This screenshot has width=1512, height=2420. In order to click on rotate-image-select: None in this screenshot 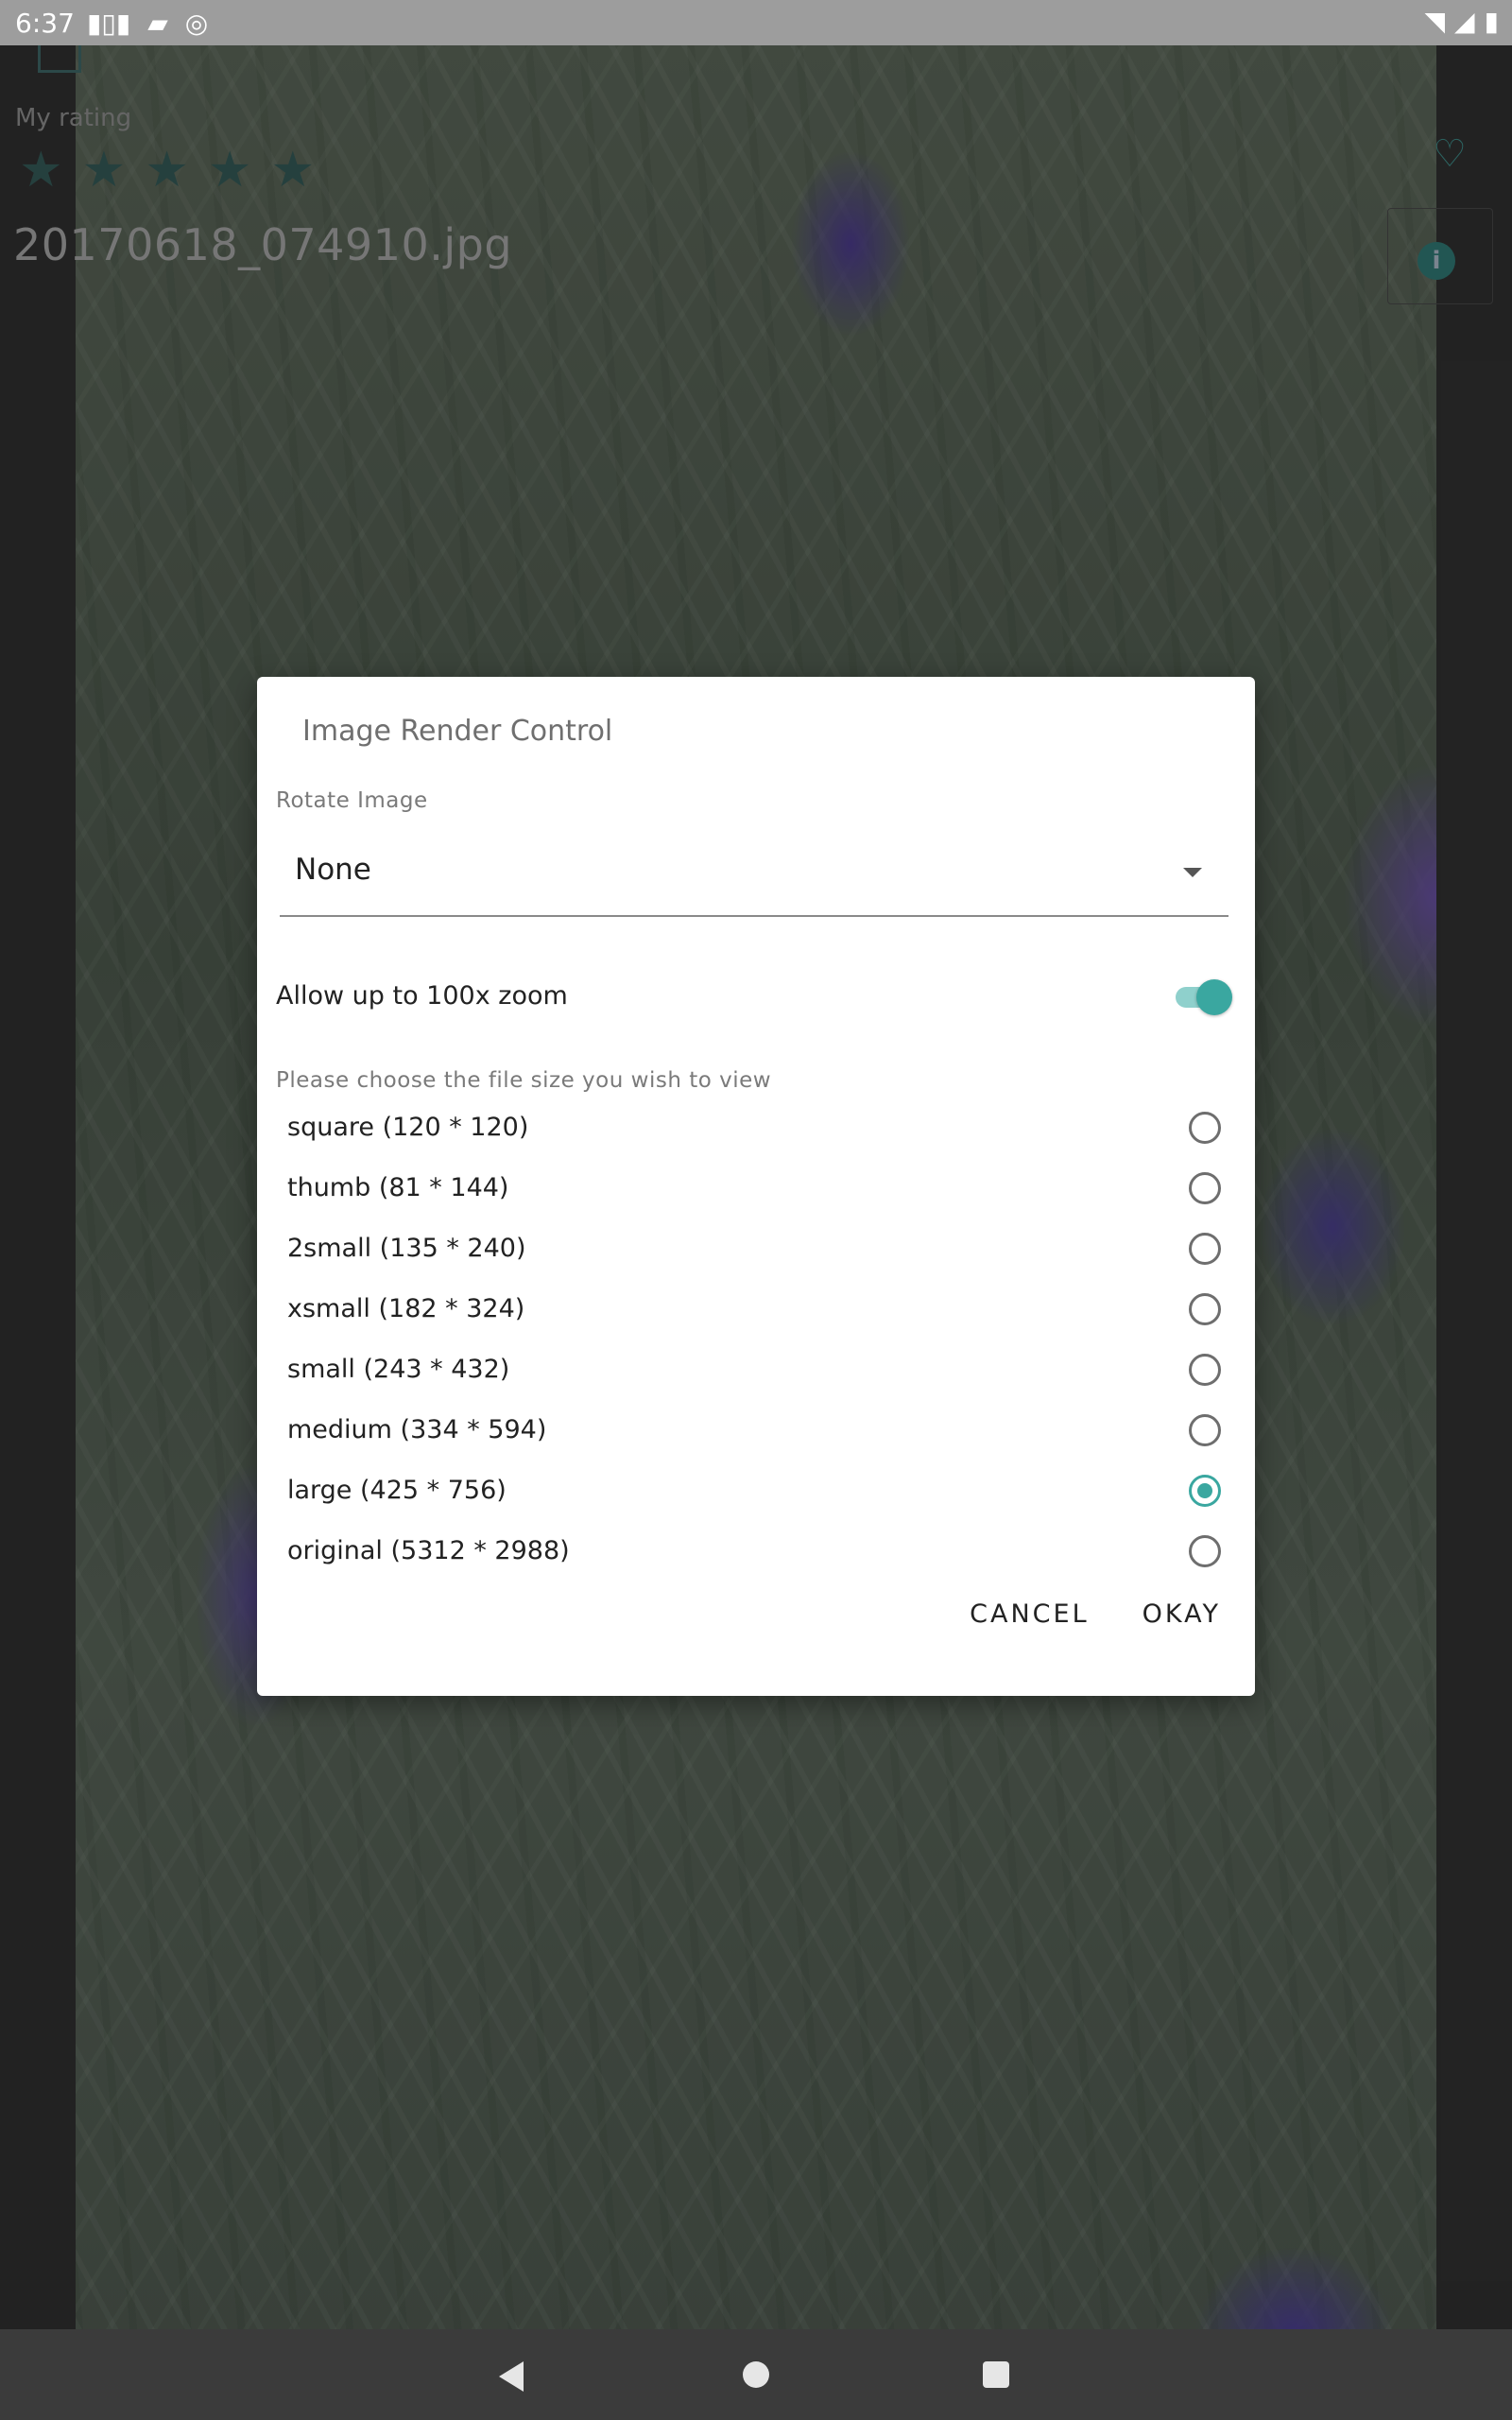, I will do `click(754, 874)`.